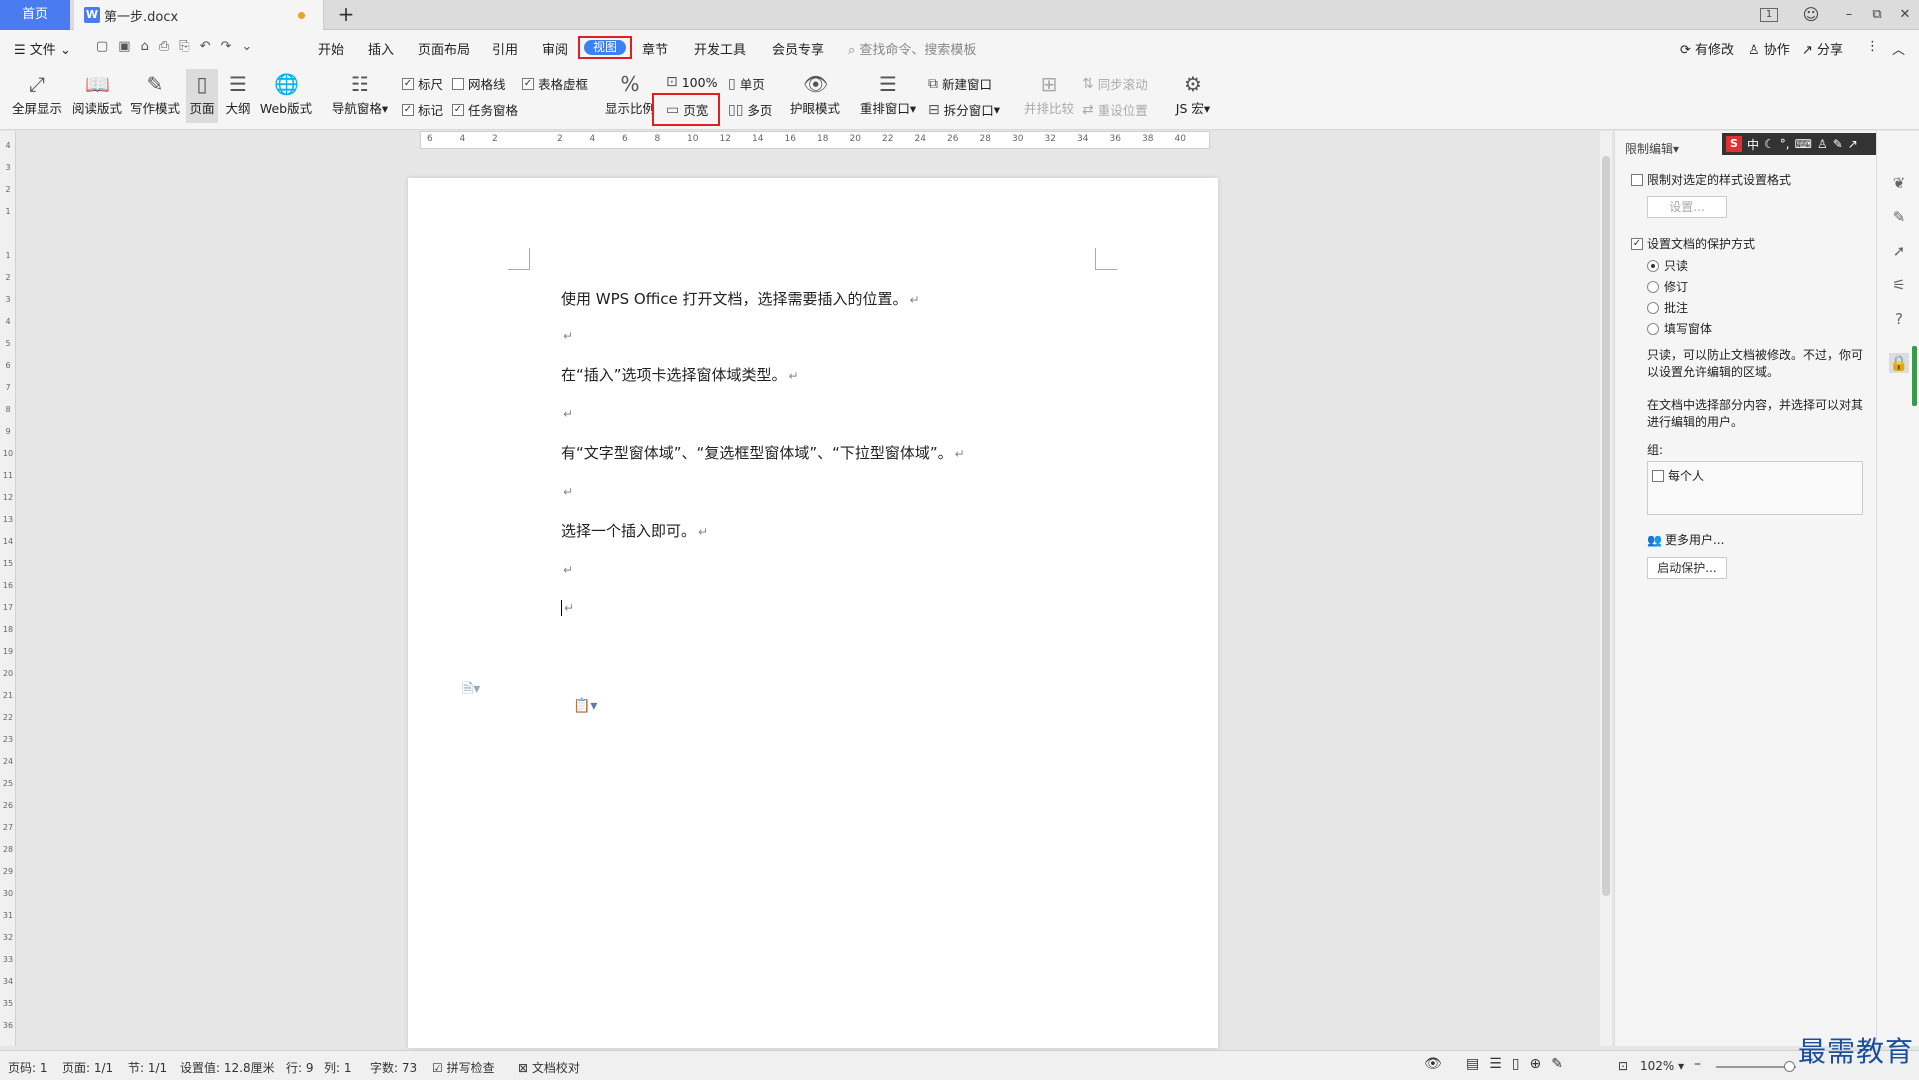 This screenshot has width=1919, height=1080. I want to click on restore-button: ⧉, so click(1877, 15).